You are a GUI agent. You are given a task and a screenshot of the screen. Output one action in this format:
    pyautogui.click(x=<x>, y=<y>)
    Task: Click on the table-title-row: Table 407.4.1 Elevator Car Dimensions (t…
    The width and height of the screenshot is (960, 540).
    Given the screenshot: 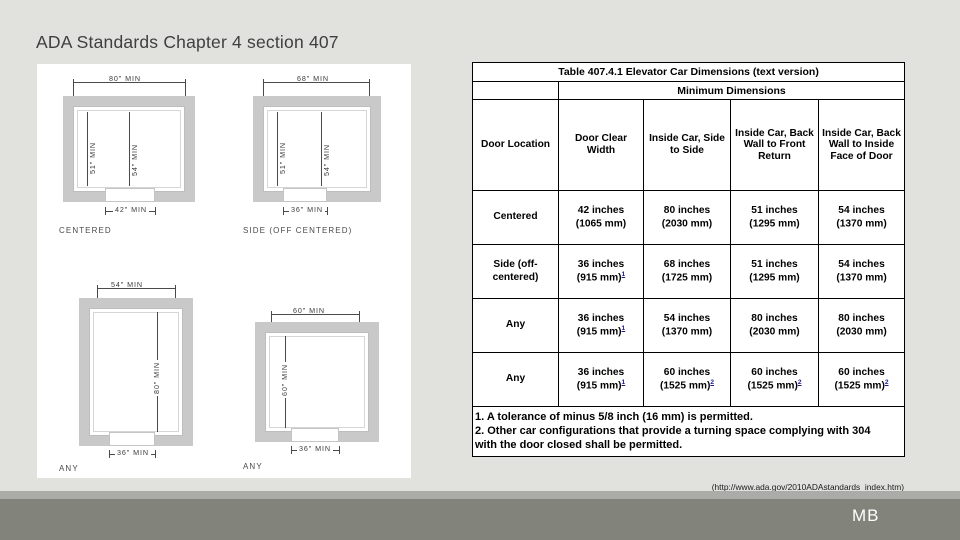 What is the action you would take?
    pyautogui.click(x=688, y=72)
    